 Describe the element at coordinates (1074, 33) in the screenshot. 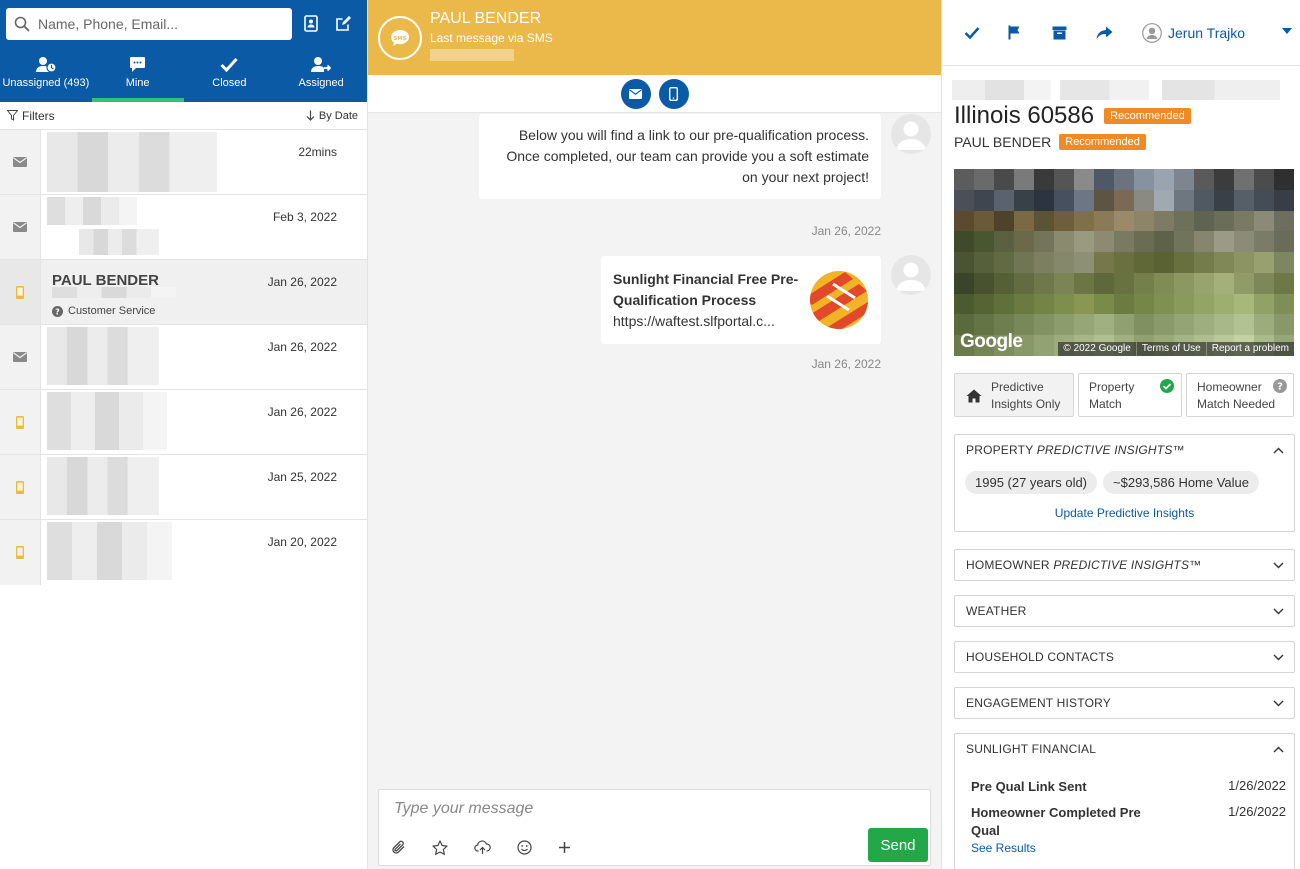

I see `archive-icon` at that location.